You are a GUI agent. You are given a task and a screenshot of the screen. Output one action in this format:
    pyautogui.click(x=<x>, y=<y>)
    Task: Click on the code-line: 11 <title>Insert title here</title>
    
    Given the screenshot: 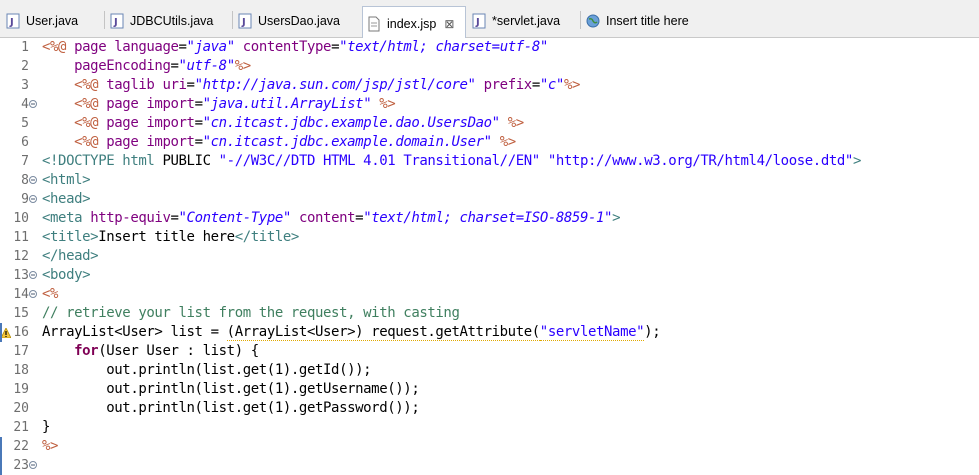 What is the action you would take?
    pyautogui.click(x=489, y=237)
    